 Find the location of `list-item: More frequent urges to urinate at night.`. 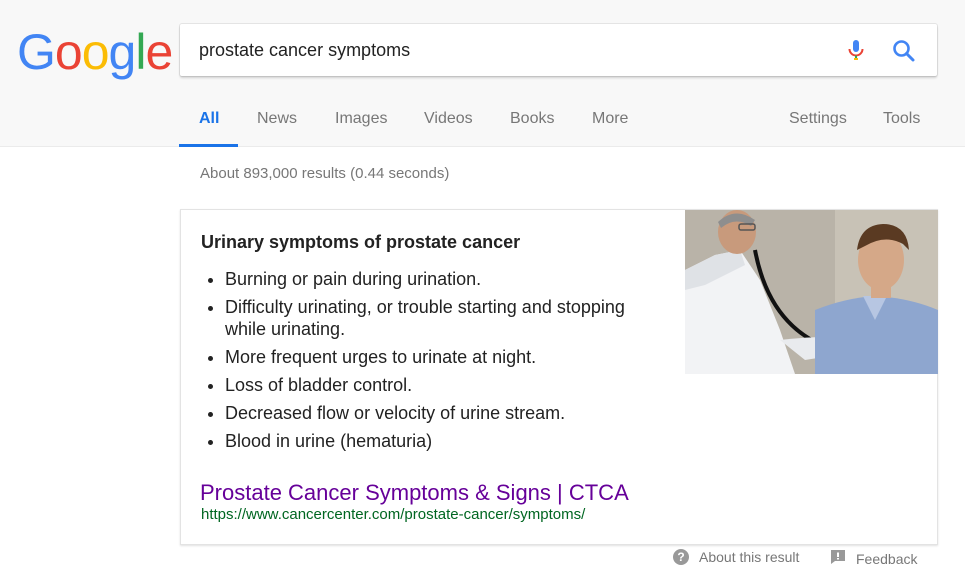

list-item: More frequent urges to urinate at night. is located at coordinates (445, 357).